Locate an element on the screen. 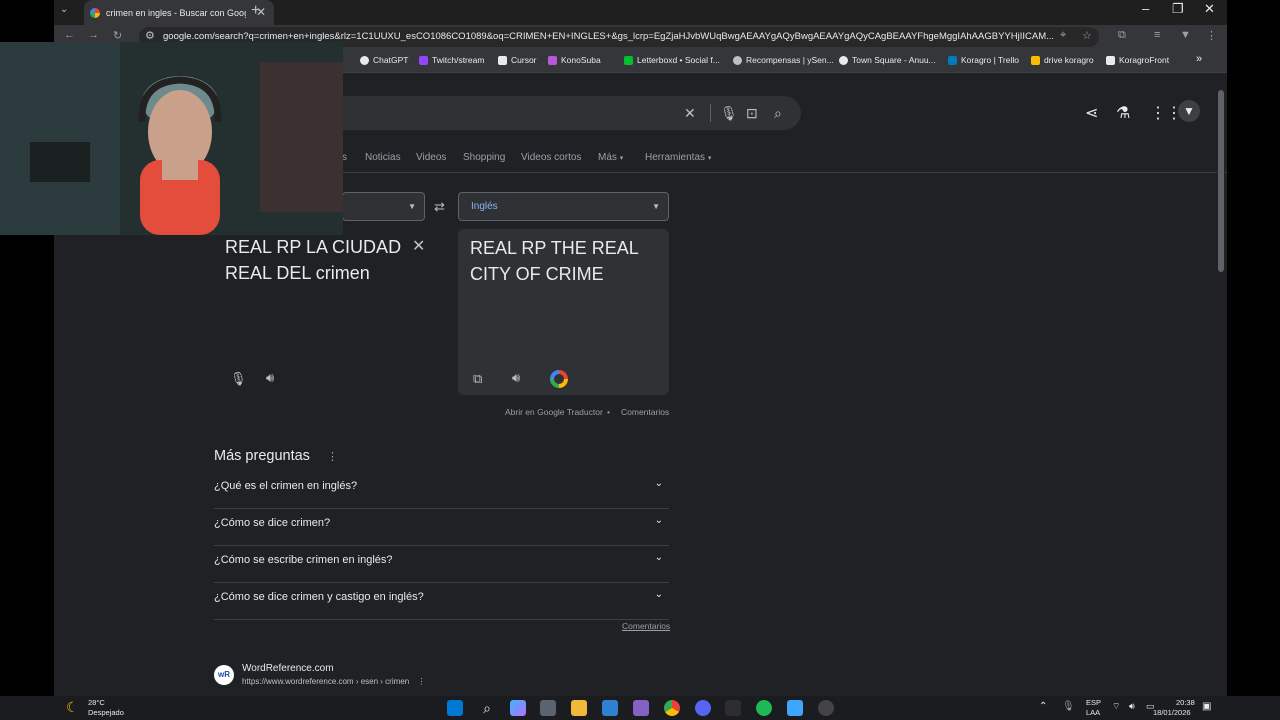 This screenshot has width=1280, height=720. bookmark-item: KoragroFront is located at coordinates (1137, 60).